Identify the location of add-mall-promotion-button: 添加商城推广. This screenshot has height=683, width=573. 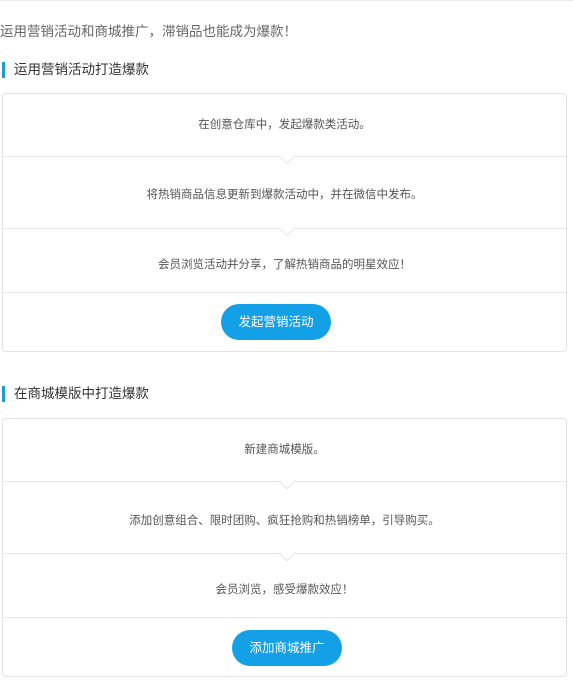
(287, 648).